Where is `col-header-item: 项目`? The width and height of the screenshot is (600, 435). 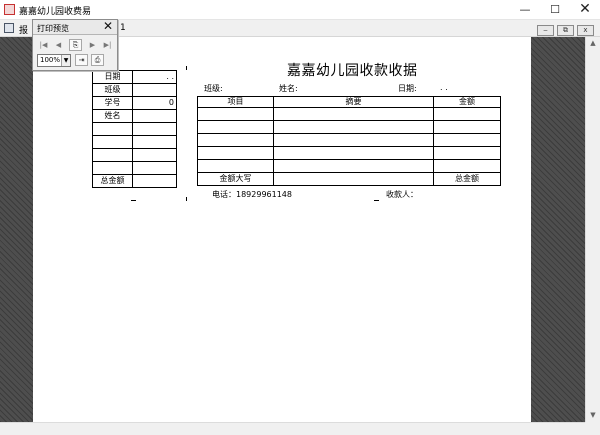
col-header-item: 项目 is located at coordinates (235, 102).